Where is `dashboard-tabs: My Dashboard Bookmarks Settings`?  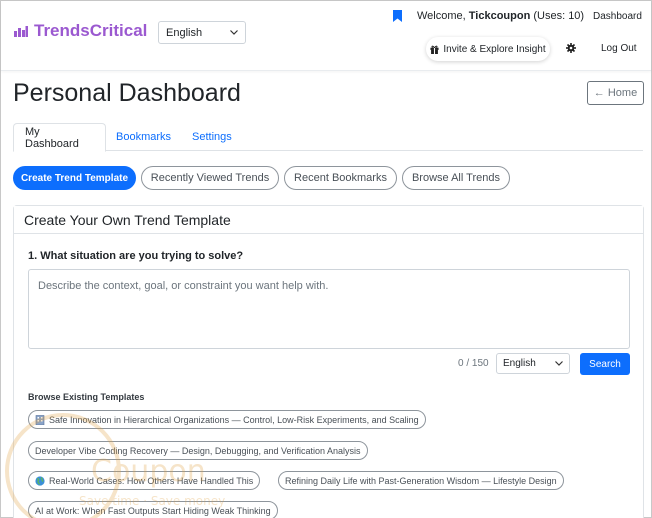
dashboard-tabs: My Dashboard Bookmarks Settings is located at coordinates (328, 137).